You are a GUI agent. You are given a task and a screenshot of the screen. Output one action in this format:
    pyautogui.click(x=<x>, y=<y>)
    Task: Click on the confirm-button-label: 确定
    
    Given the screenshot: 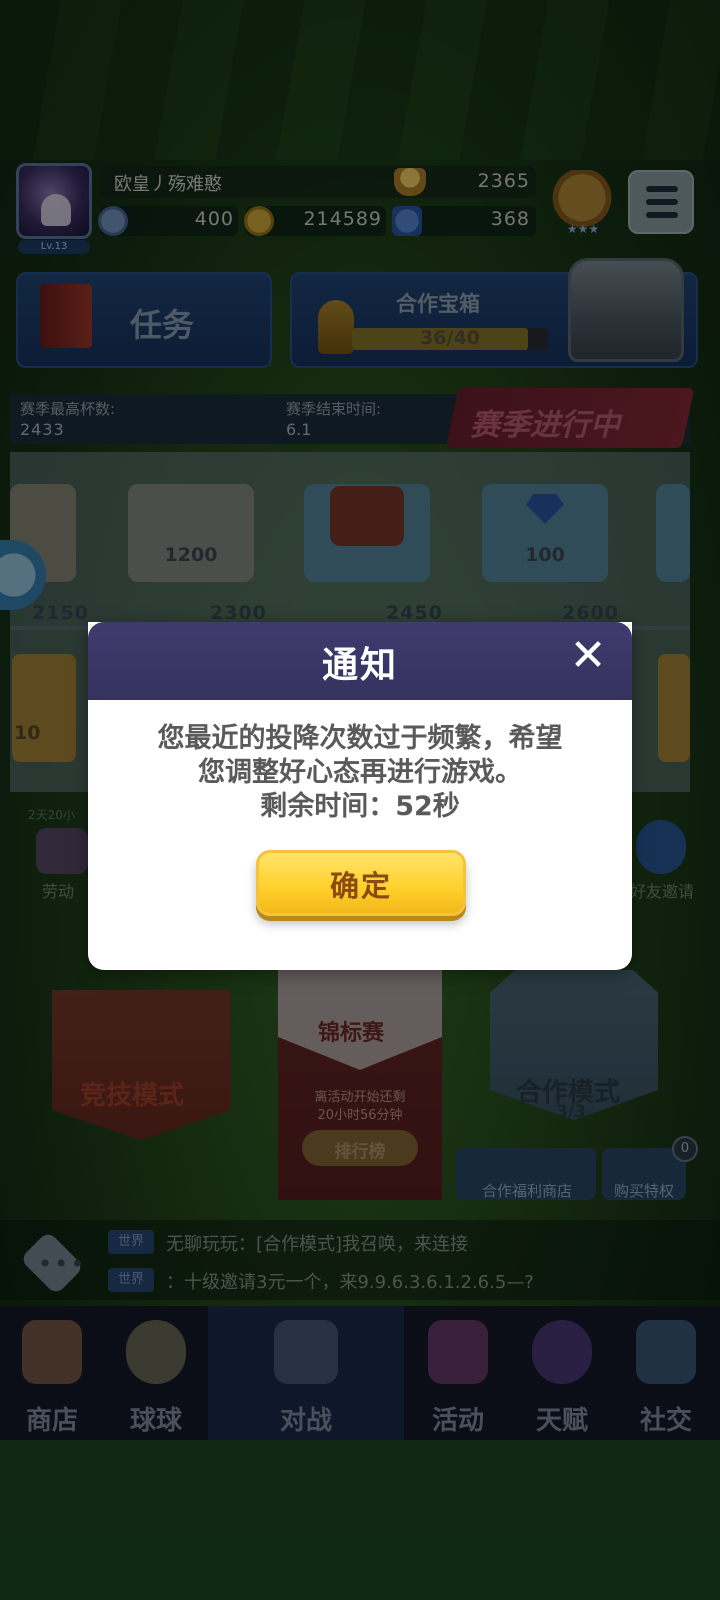 What is the action you would take?
    pyautogui.click(x=360, y=886)
    